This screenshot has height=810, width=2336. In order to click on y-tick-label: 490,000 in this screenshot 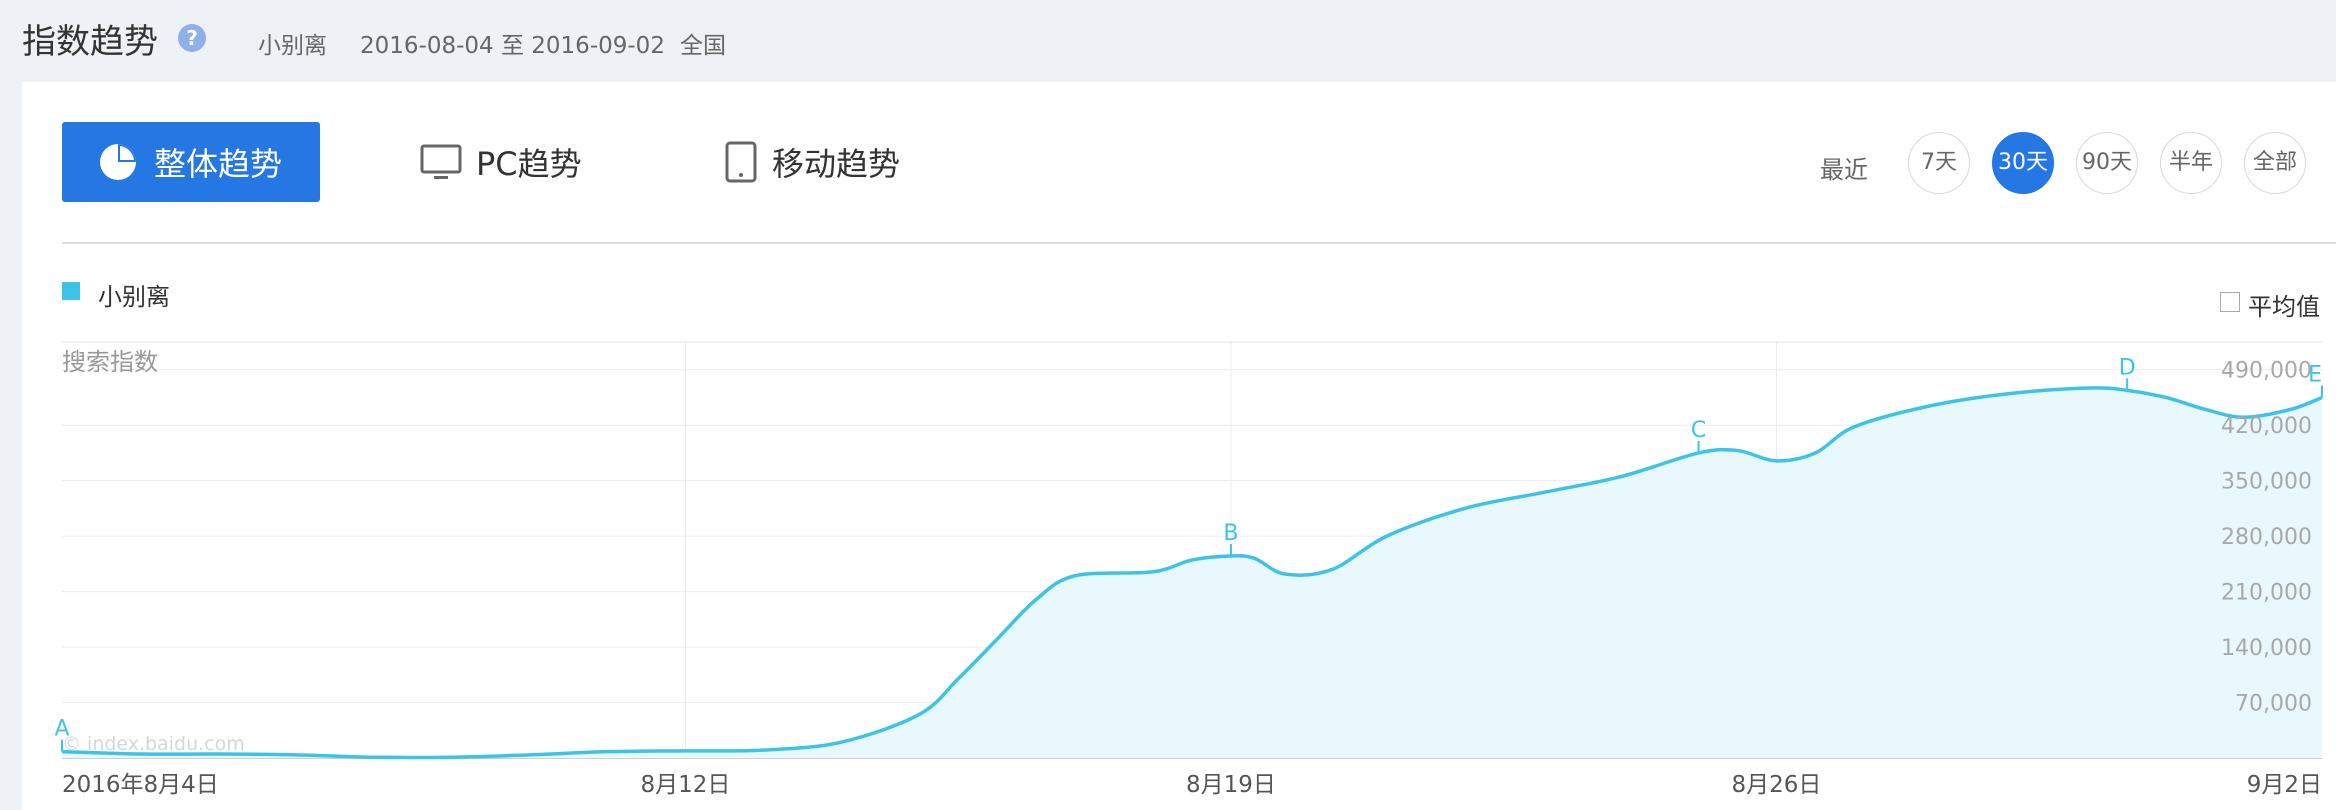, I will do `click(2266, 371)`.